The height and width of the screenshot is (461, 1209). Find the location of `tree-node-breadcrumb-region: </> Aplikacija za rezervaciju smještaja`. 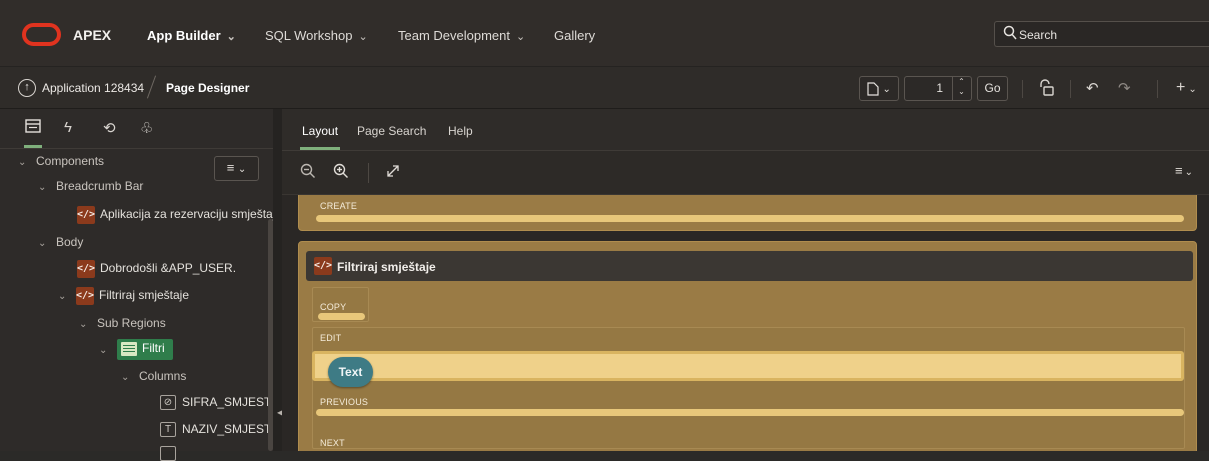

tree-node-breadcrumb-region: </> Aplikacija za rezervaciju smještaja is located at coordinates (179, 215).